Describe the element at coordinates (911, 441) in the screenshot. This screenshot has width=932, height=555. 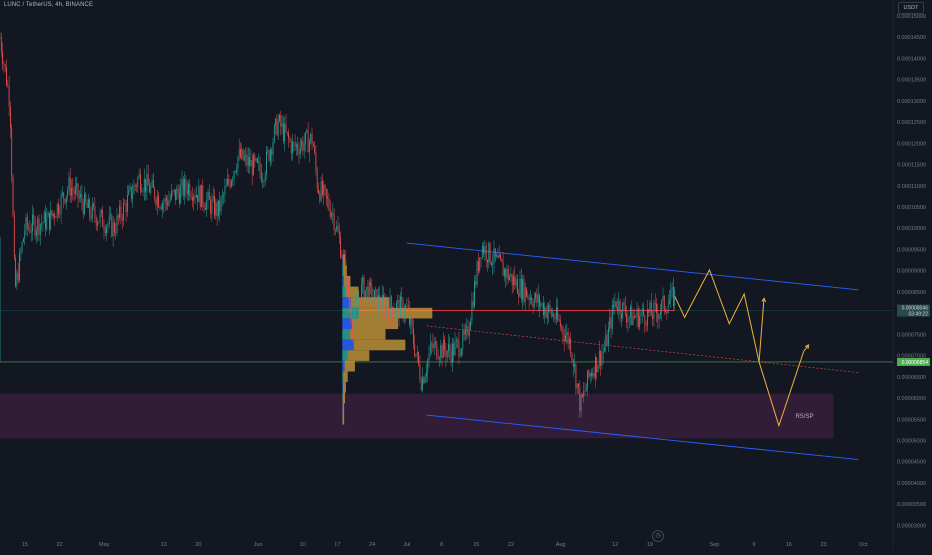
I see `price-tick-label: 0.00005000` at that location.